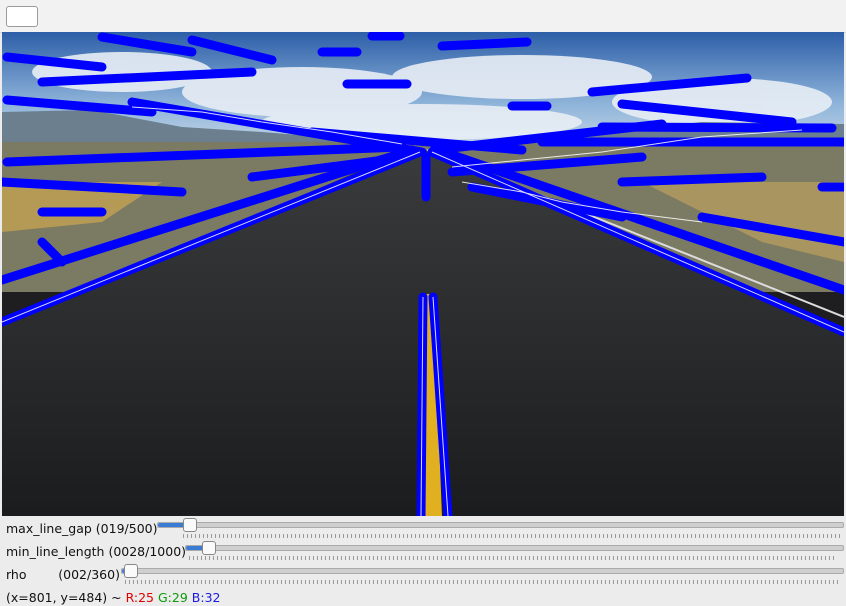  I want to click on trackbar-label: min_line_length (0028/1000), so click(96, 551).